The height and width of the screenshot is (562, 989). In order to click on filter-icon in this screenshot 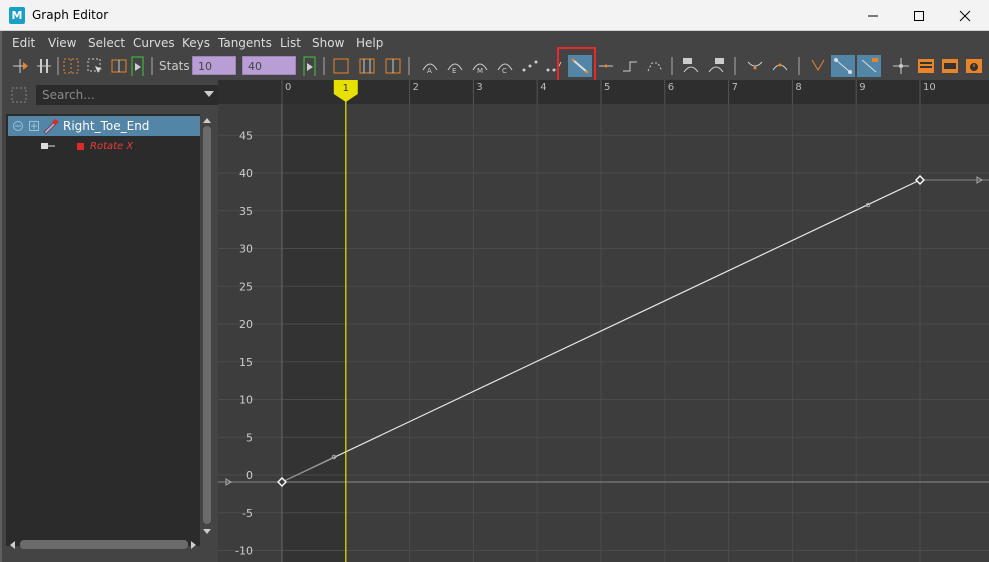, I will do `click(19, 95)`.